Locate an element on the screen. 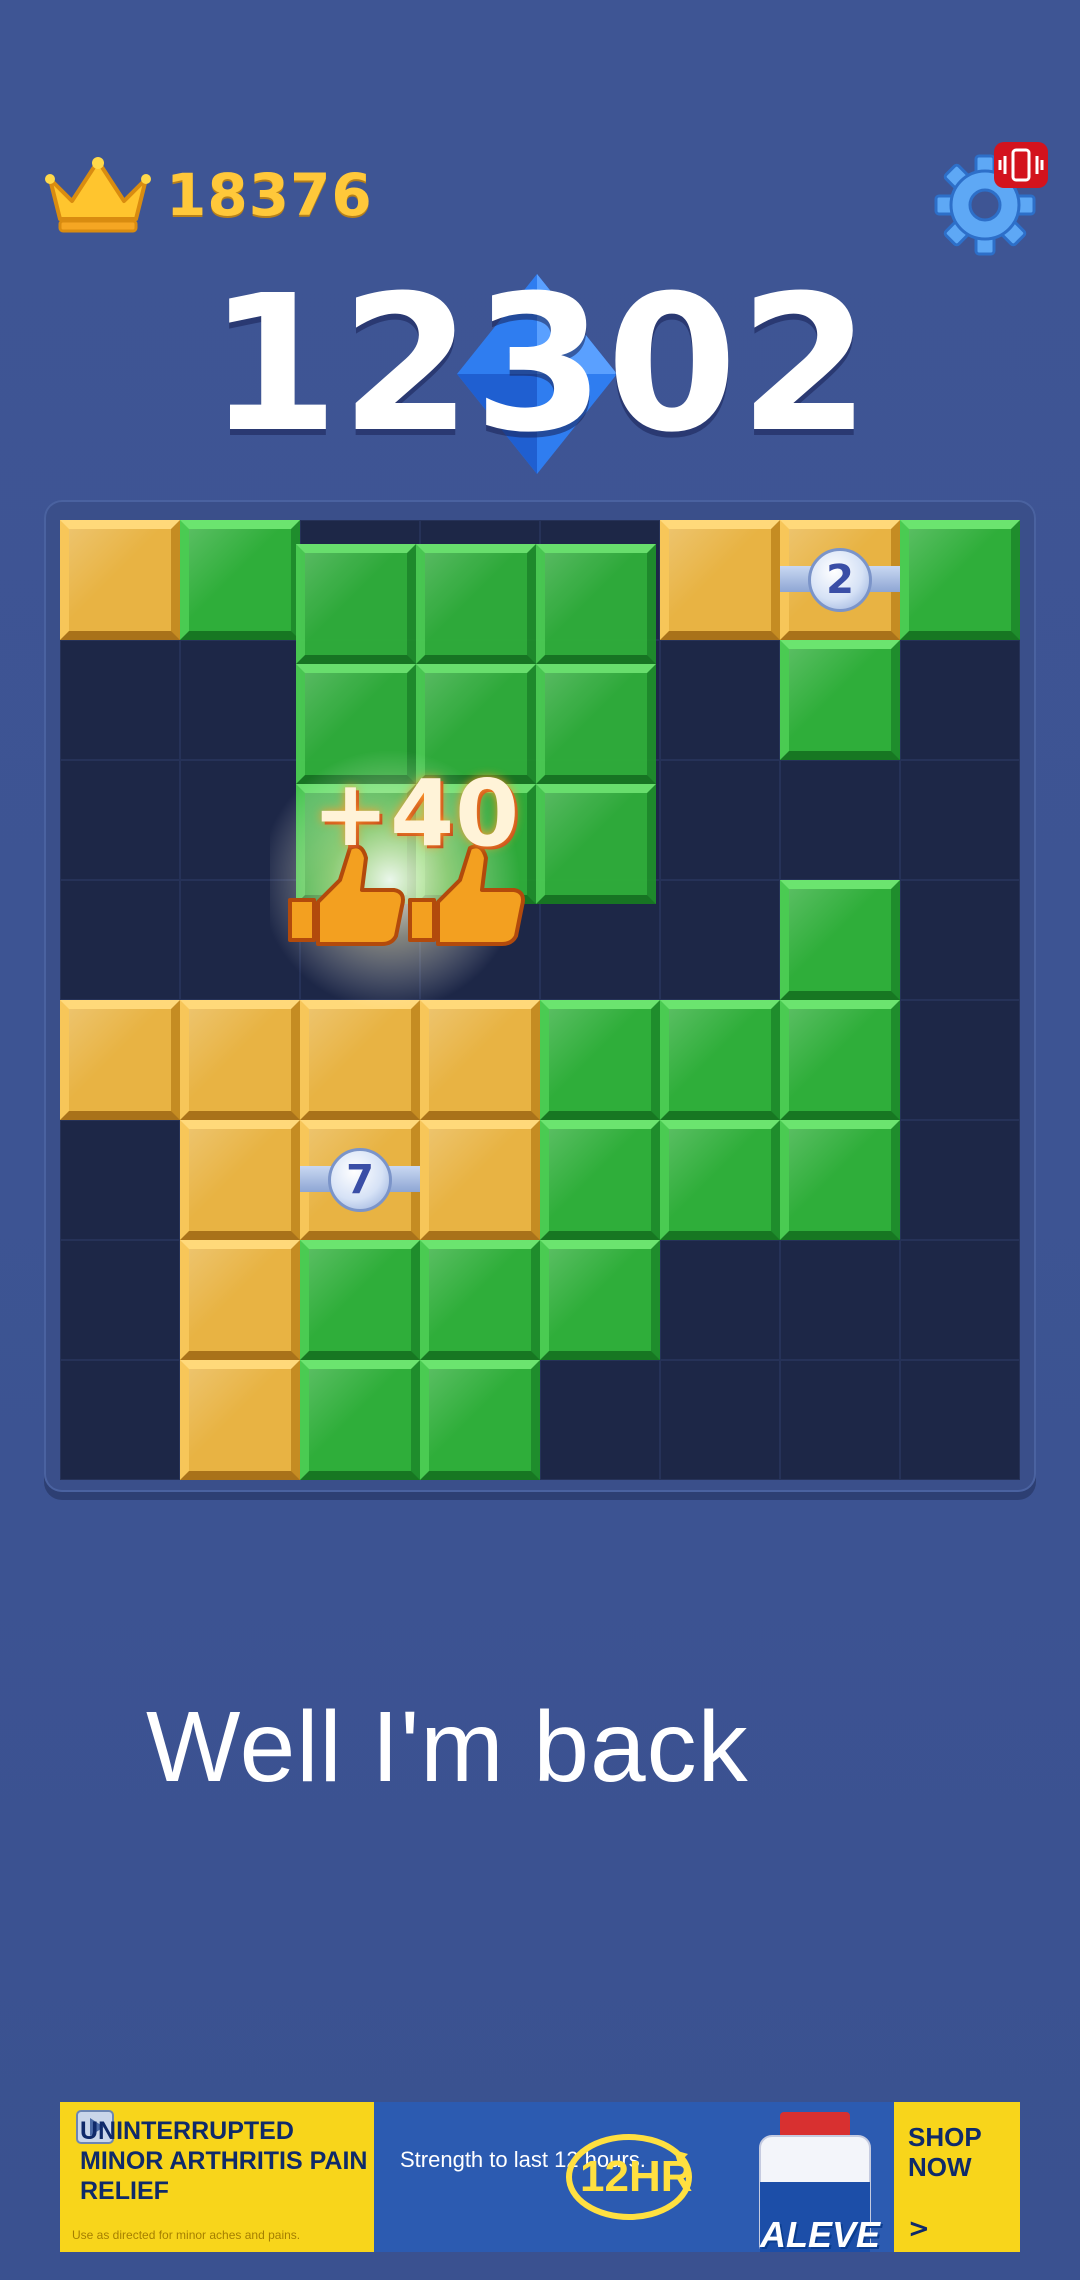  best-score-value: 18376 is located at coordinates (269, 195).